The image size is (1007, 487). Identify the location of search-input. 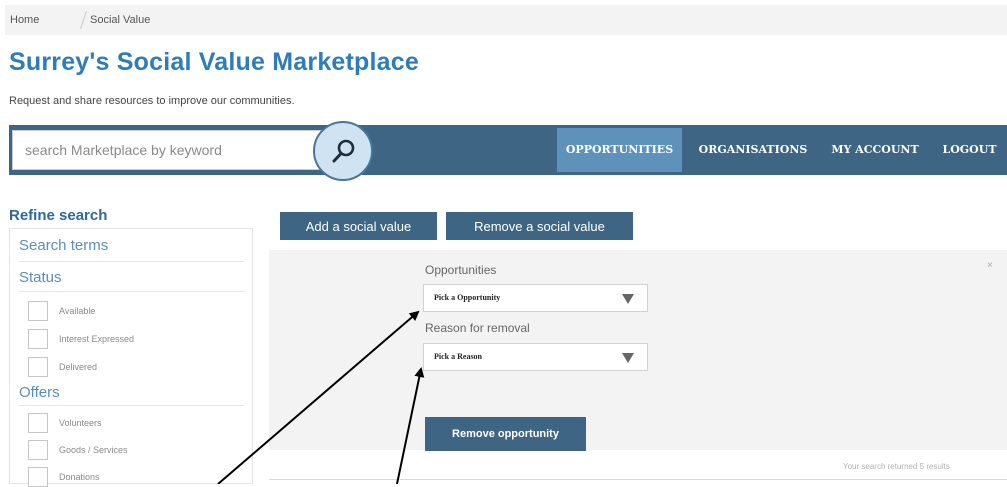
(169, 150).